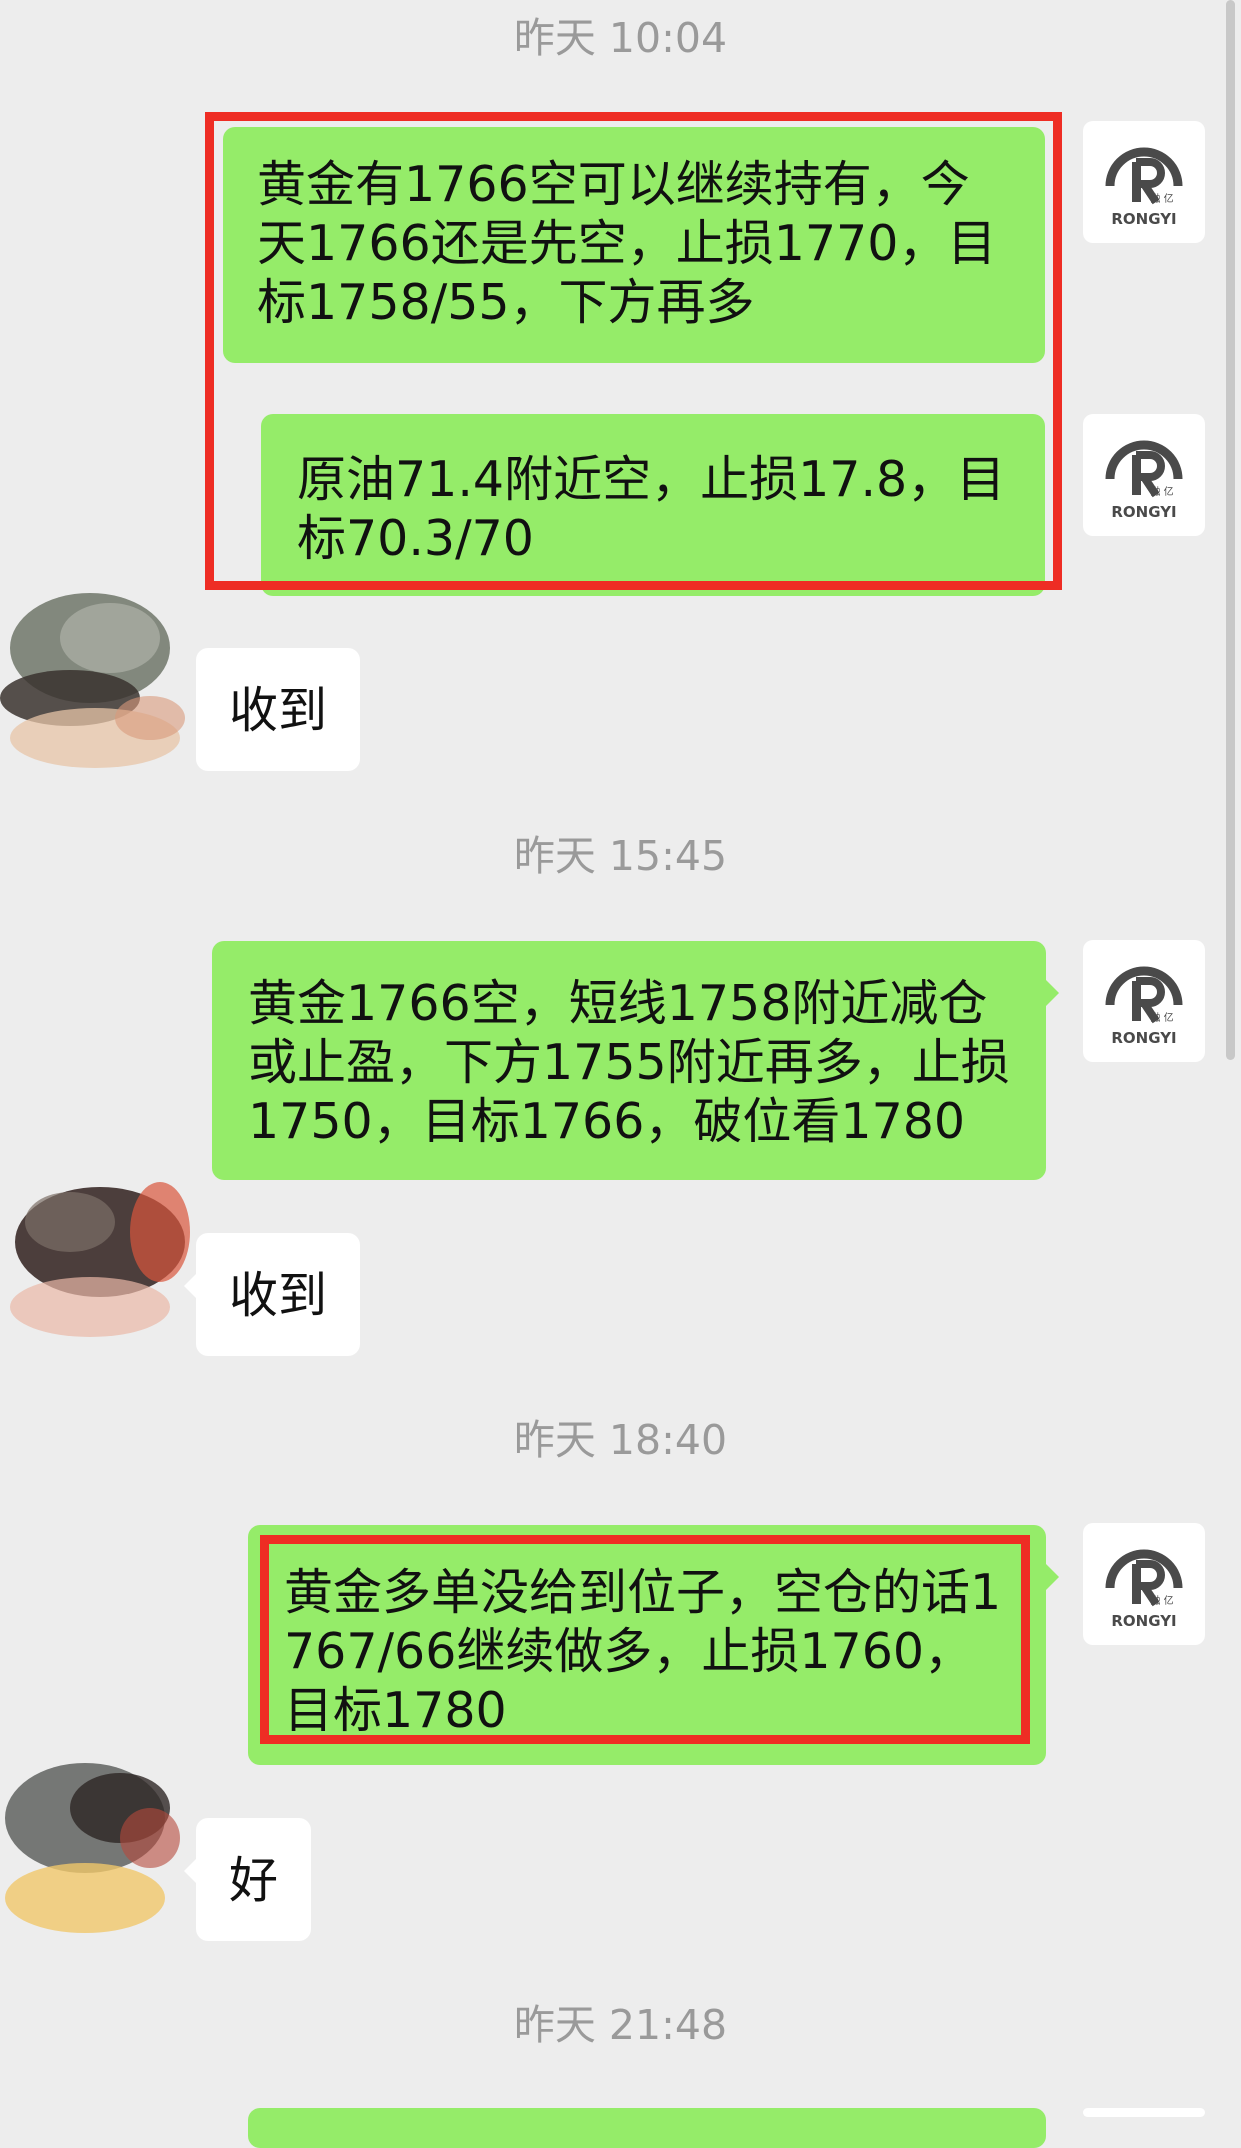 The height and width of the screenshot is (2148, 1241). I want to click on outgoing-message: 原油71.4附近空，止损17.8，目标70.3/70, so click(653, 505).